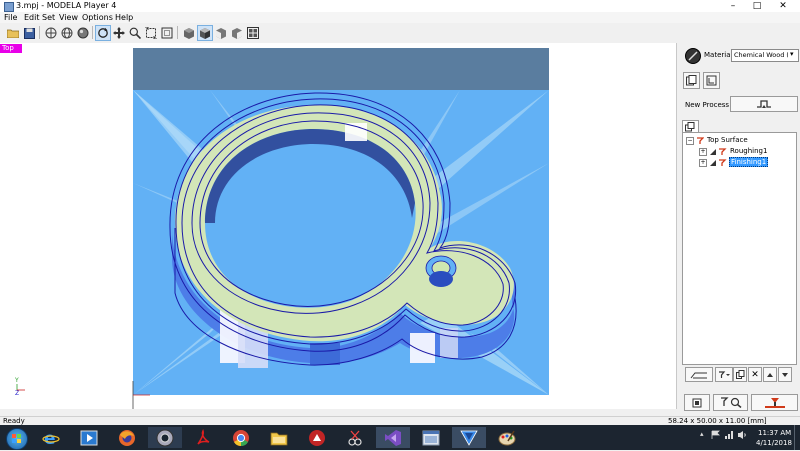  Describe the element at coordinates (189, 33) in the screenshot. I see `shaded-view-icon` at that location.